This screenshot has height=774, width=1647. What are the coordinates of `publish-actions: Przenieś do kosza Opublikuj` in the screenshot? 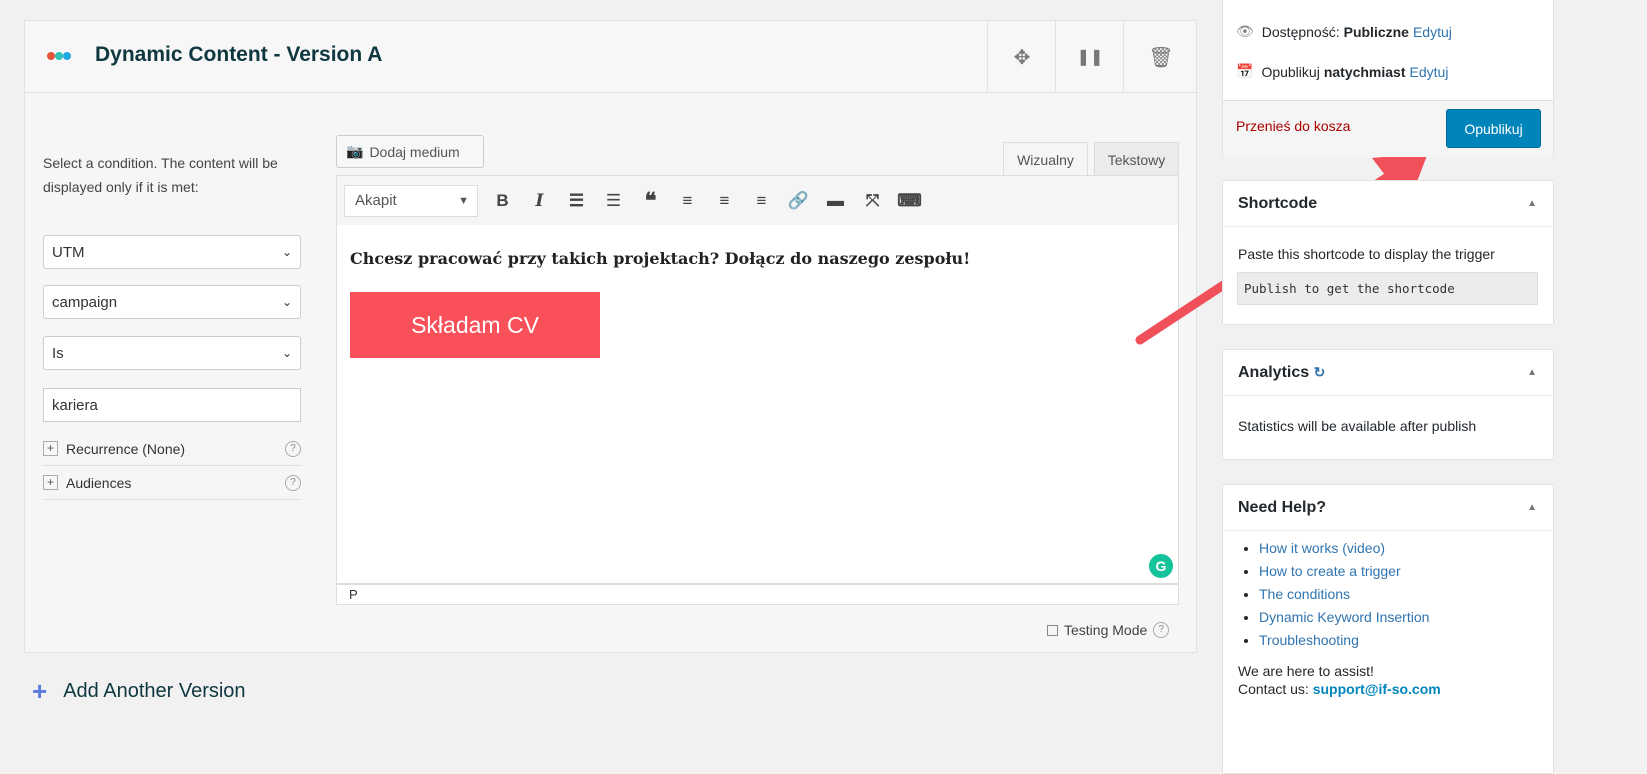 It's located at (1388, 128).